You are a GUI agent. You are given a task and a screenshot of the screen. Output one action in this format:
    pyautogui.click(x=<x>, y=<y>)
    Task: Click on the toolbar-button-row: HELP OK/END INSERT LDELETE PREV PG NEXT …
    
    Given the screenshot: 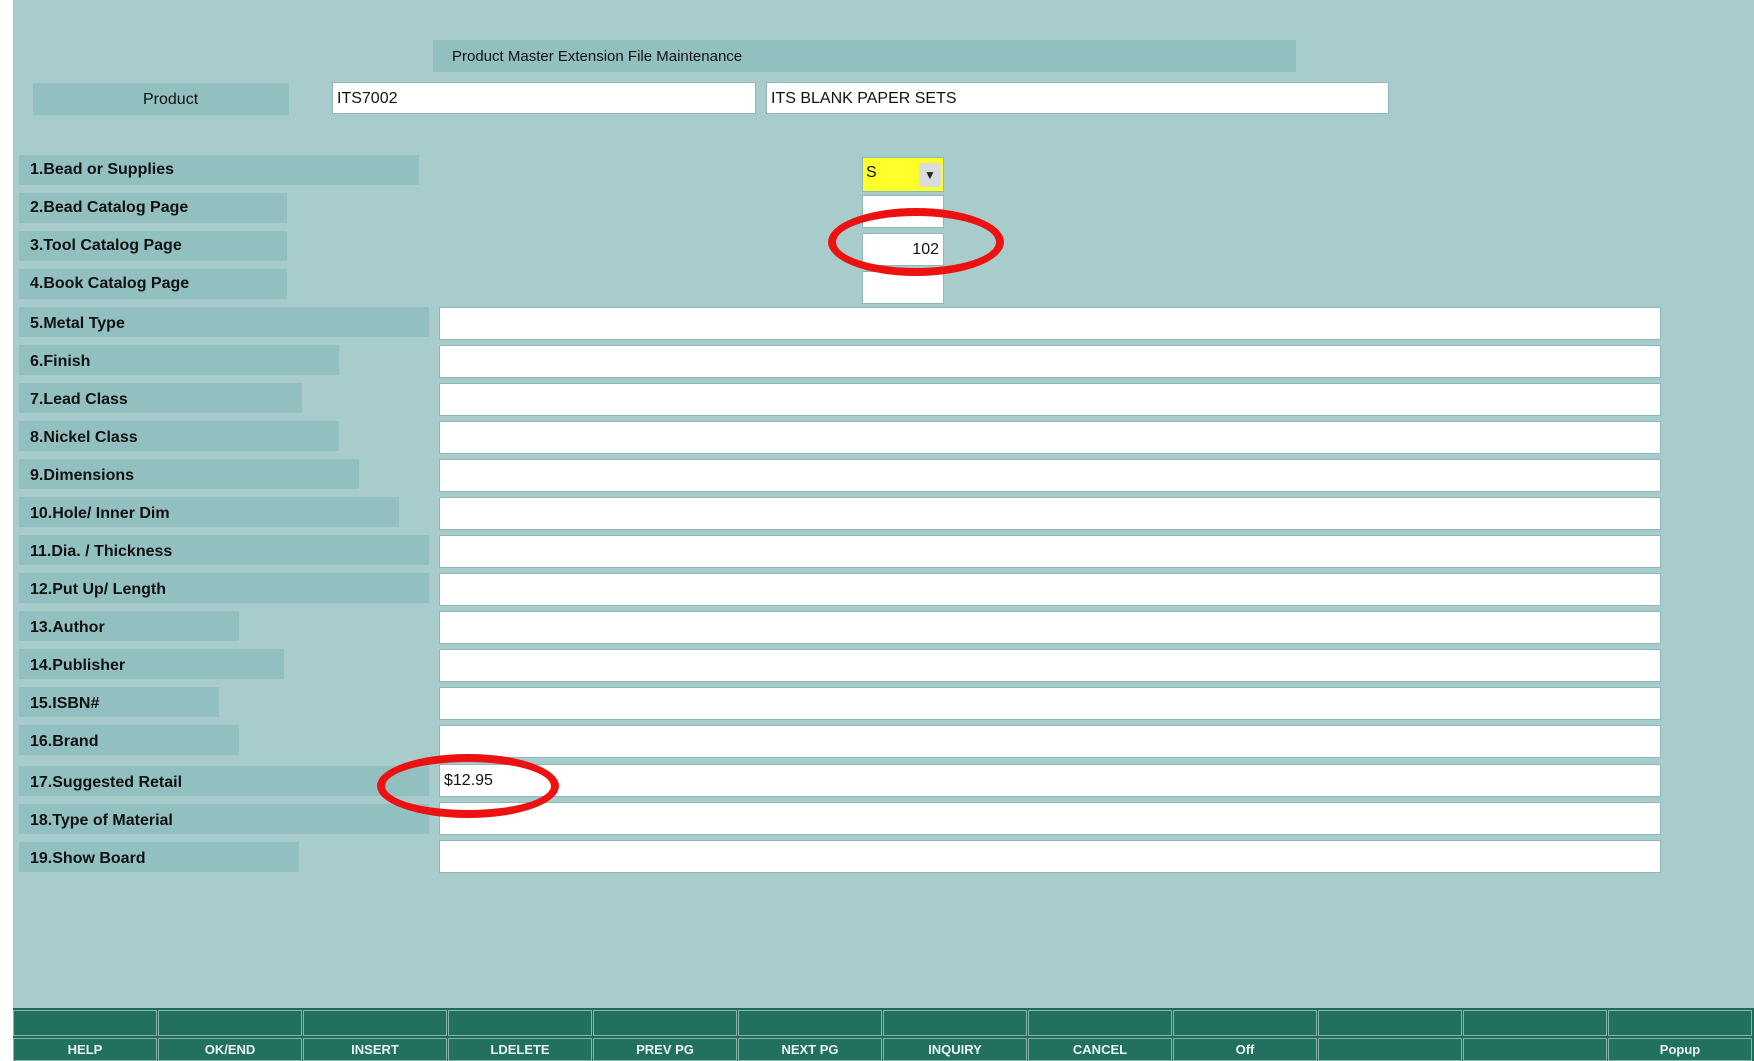 What is the action you would take?
    pyautogui.click(x=883, y=1049)
    